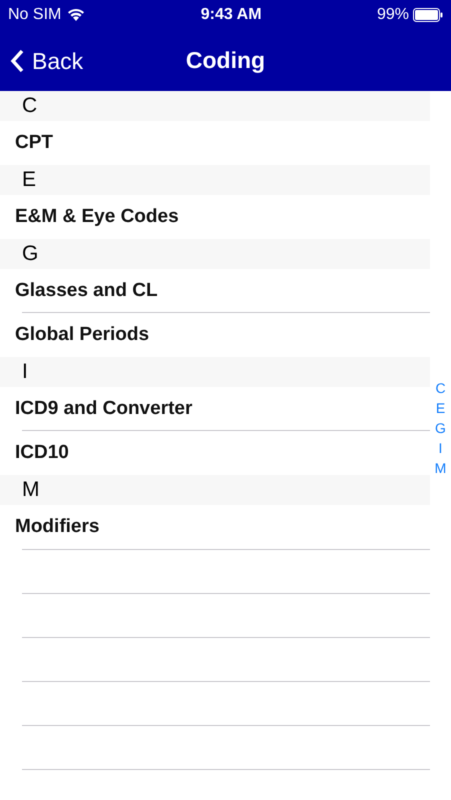  Describe the element at coordinates (441, 408) in the screenshot. I see `index-letter: E` at that location.